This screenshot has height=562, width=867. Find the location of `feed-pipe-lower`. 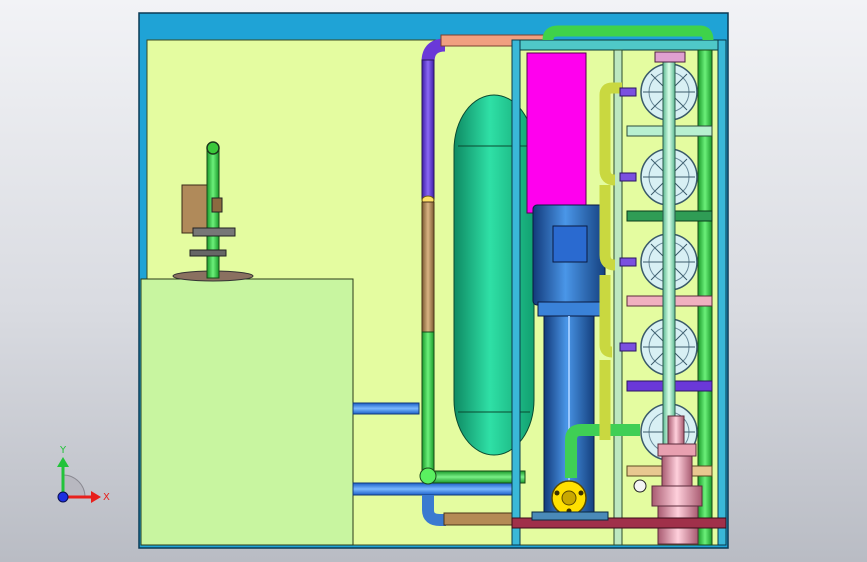

feed-pipe-lower is located at coordinates (433, 489).